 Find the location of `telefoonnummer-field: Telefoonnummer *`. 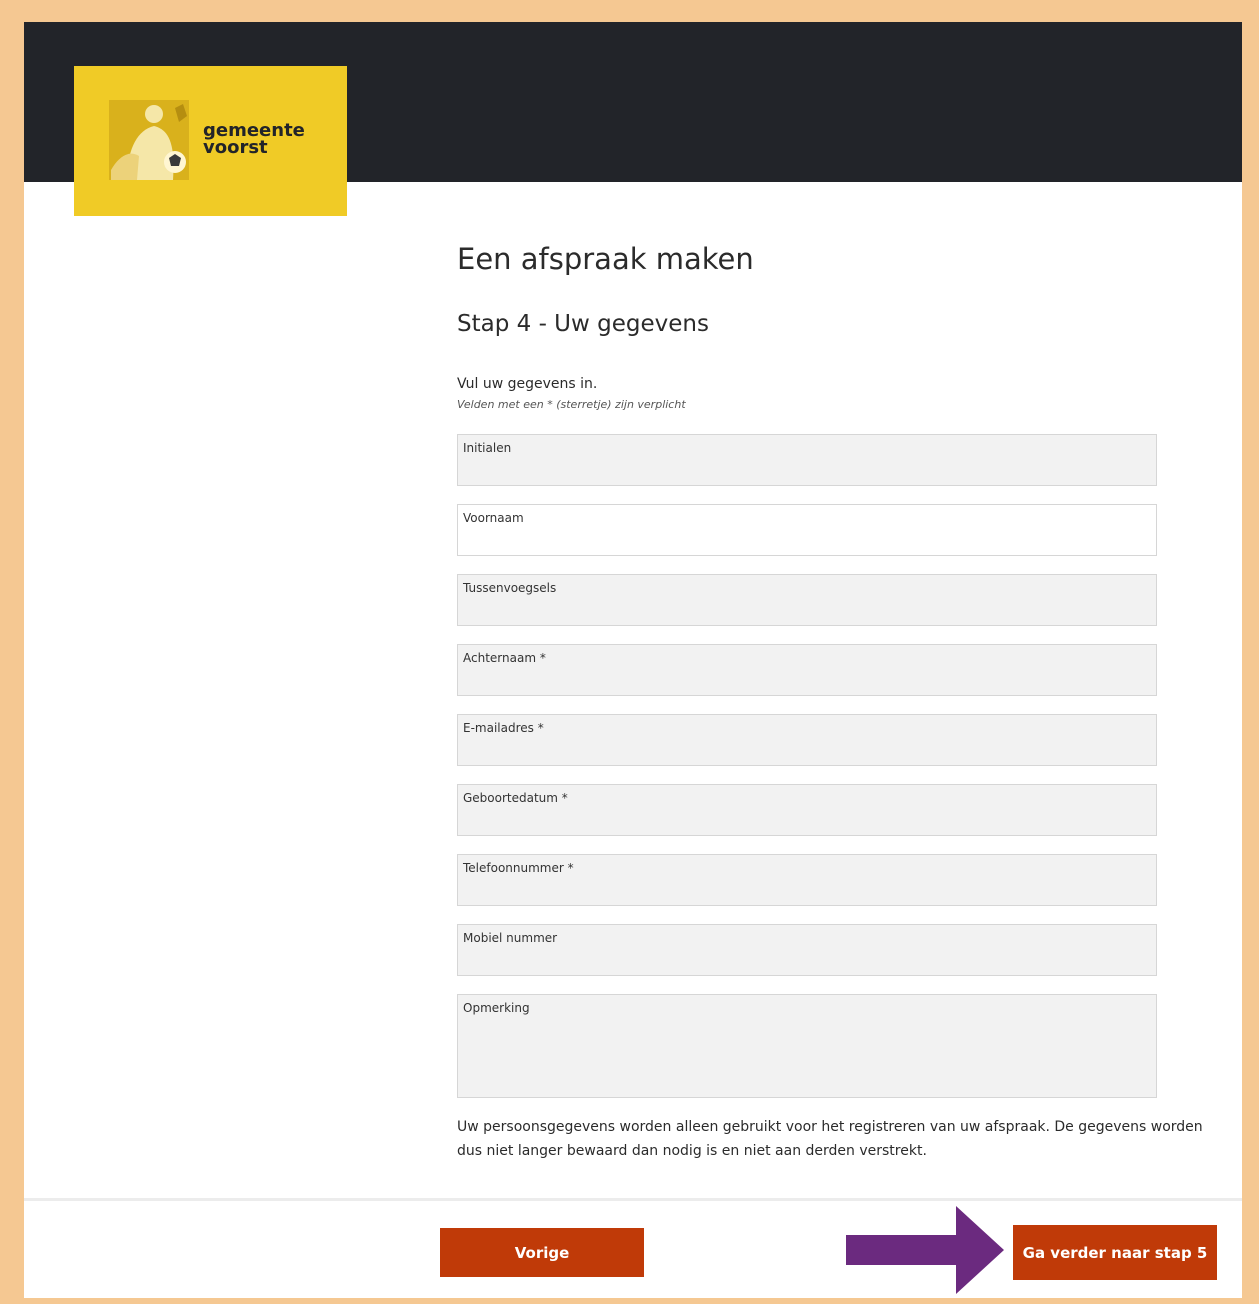

telefoonnummer-field: Telefoonnummer * is located at coordinates (807, 880).